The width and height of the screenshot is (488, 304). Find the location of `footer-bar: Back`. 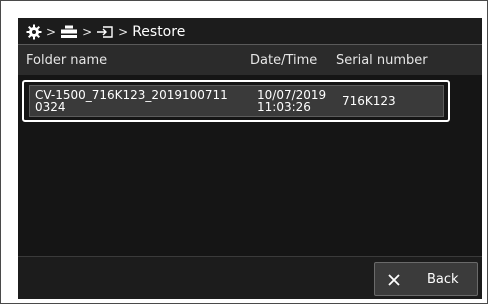

footer-bar: Back is located at coordinates (250, 277).